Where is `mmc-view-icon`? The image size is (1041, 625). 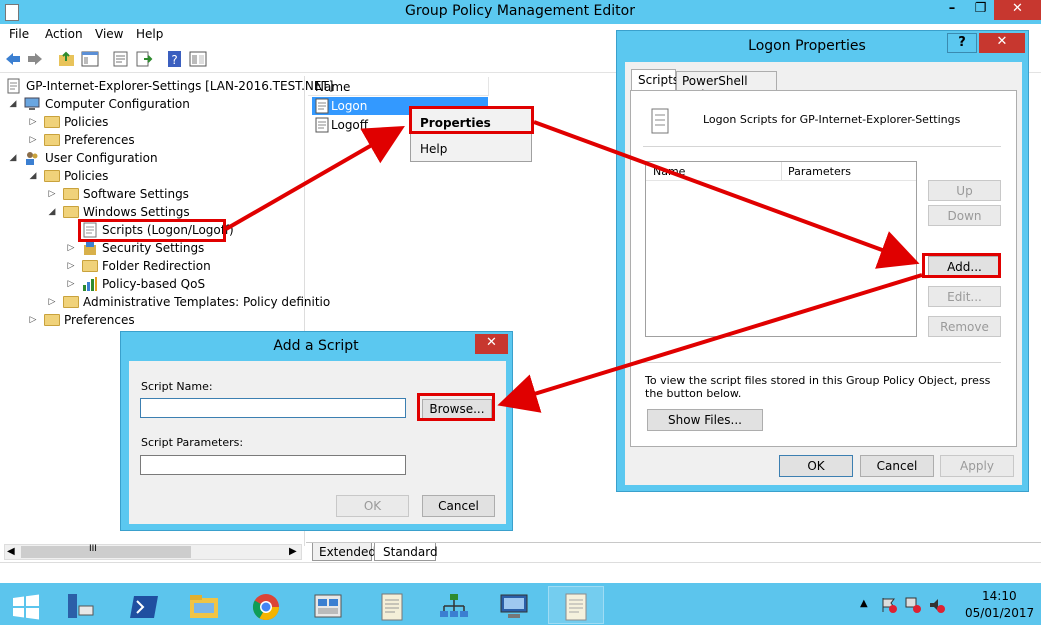 mmc-view-icon is located at coordinates (198, 59).